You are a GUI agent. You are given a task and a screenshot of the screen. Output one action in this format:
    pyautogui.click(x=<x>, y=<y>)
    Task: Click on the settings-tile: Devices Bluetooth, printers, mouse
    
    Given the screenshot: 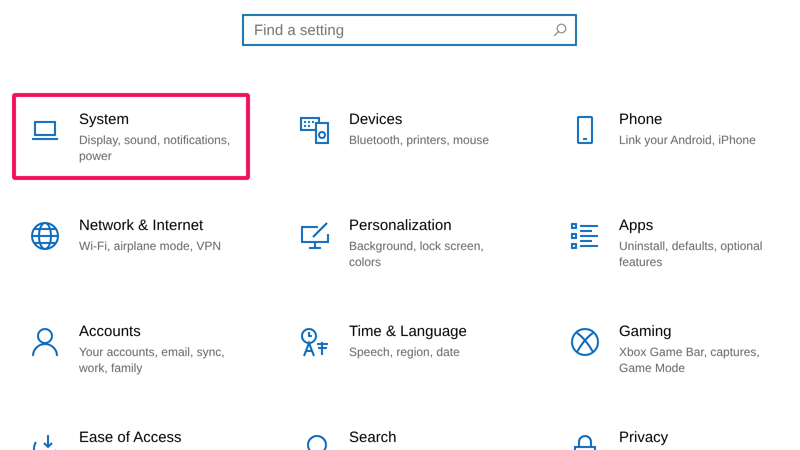 What is the action you would take?
    pyautogui.click(x=401, y=136)
    